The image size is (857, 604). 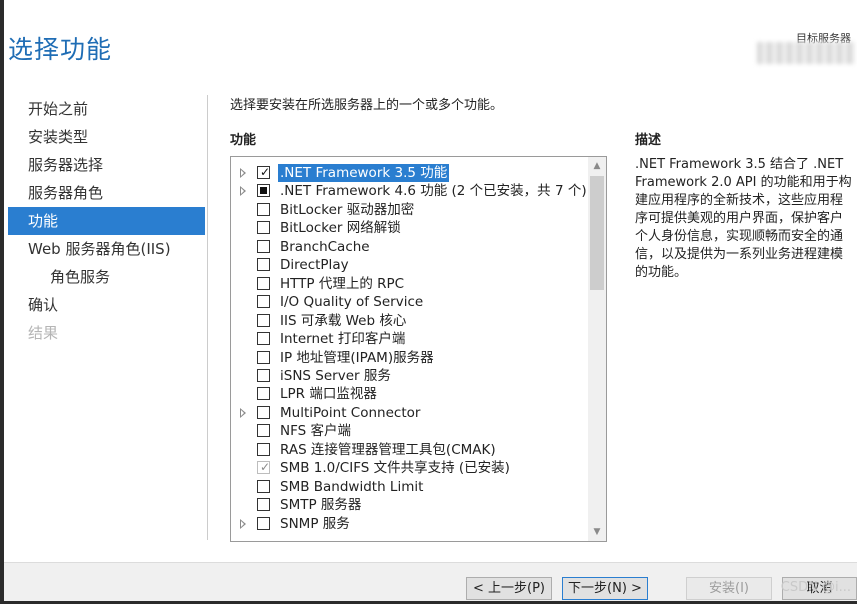 What do you see at coordinates (351, 302) in the screenshot?
I see `feature-label: I/O Quality of Service` at bounding box center [351, 302].